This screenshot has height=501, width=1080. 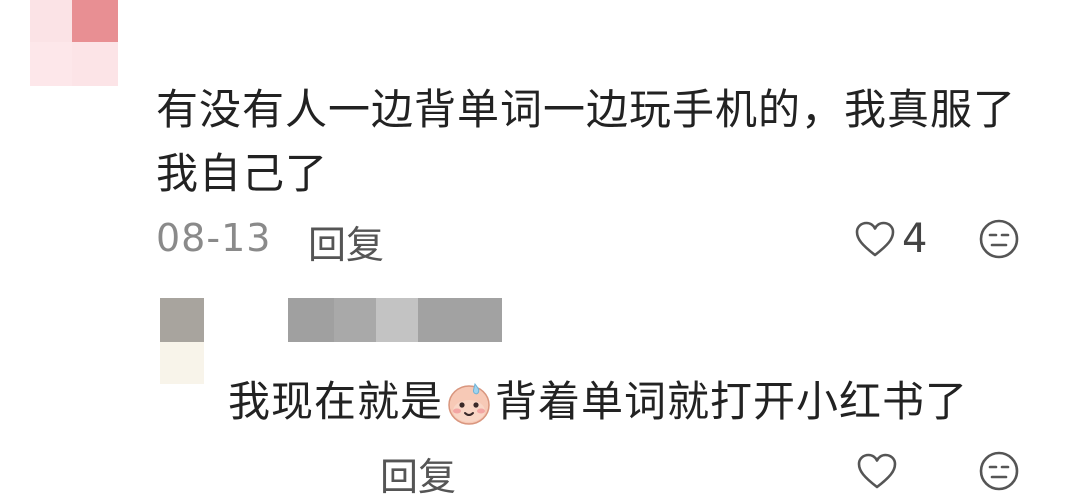 I want to click on like-button: 4, so click(x=890, y=239).